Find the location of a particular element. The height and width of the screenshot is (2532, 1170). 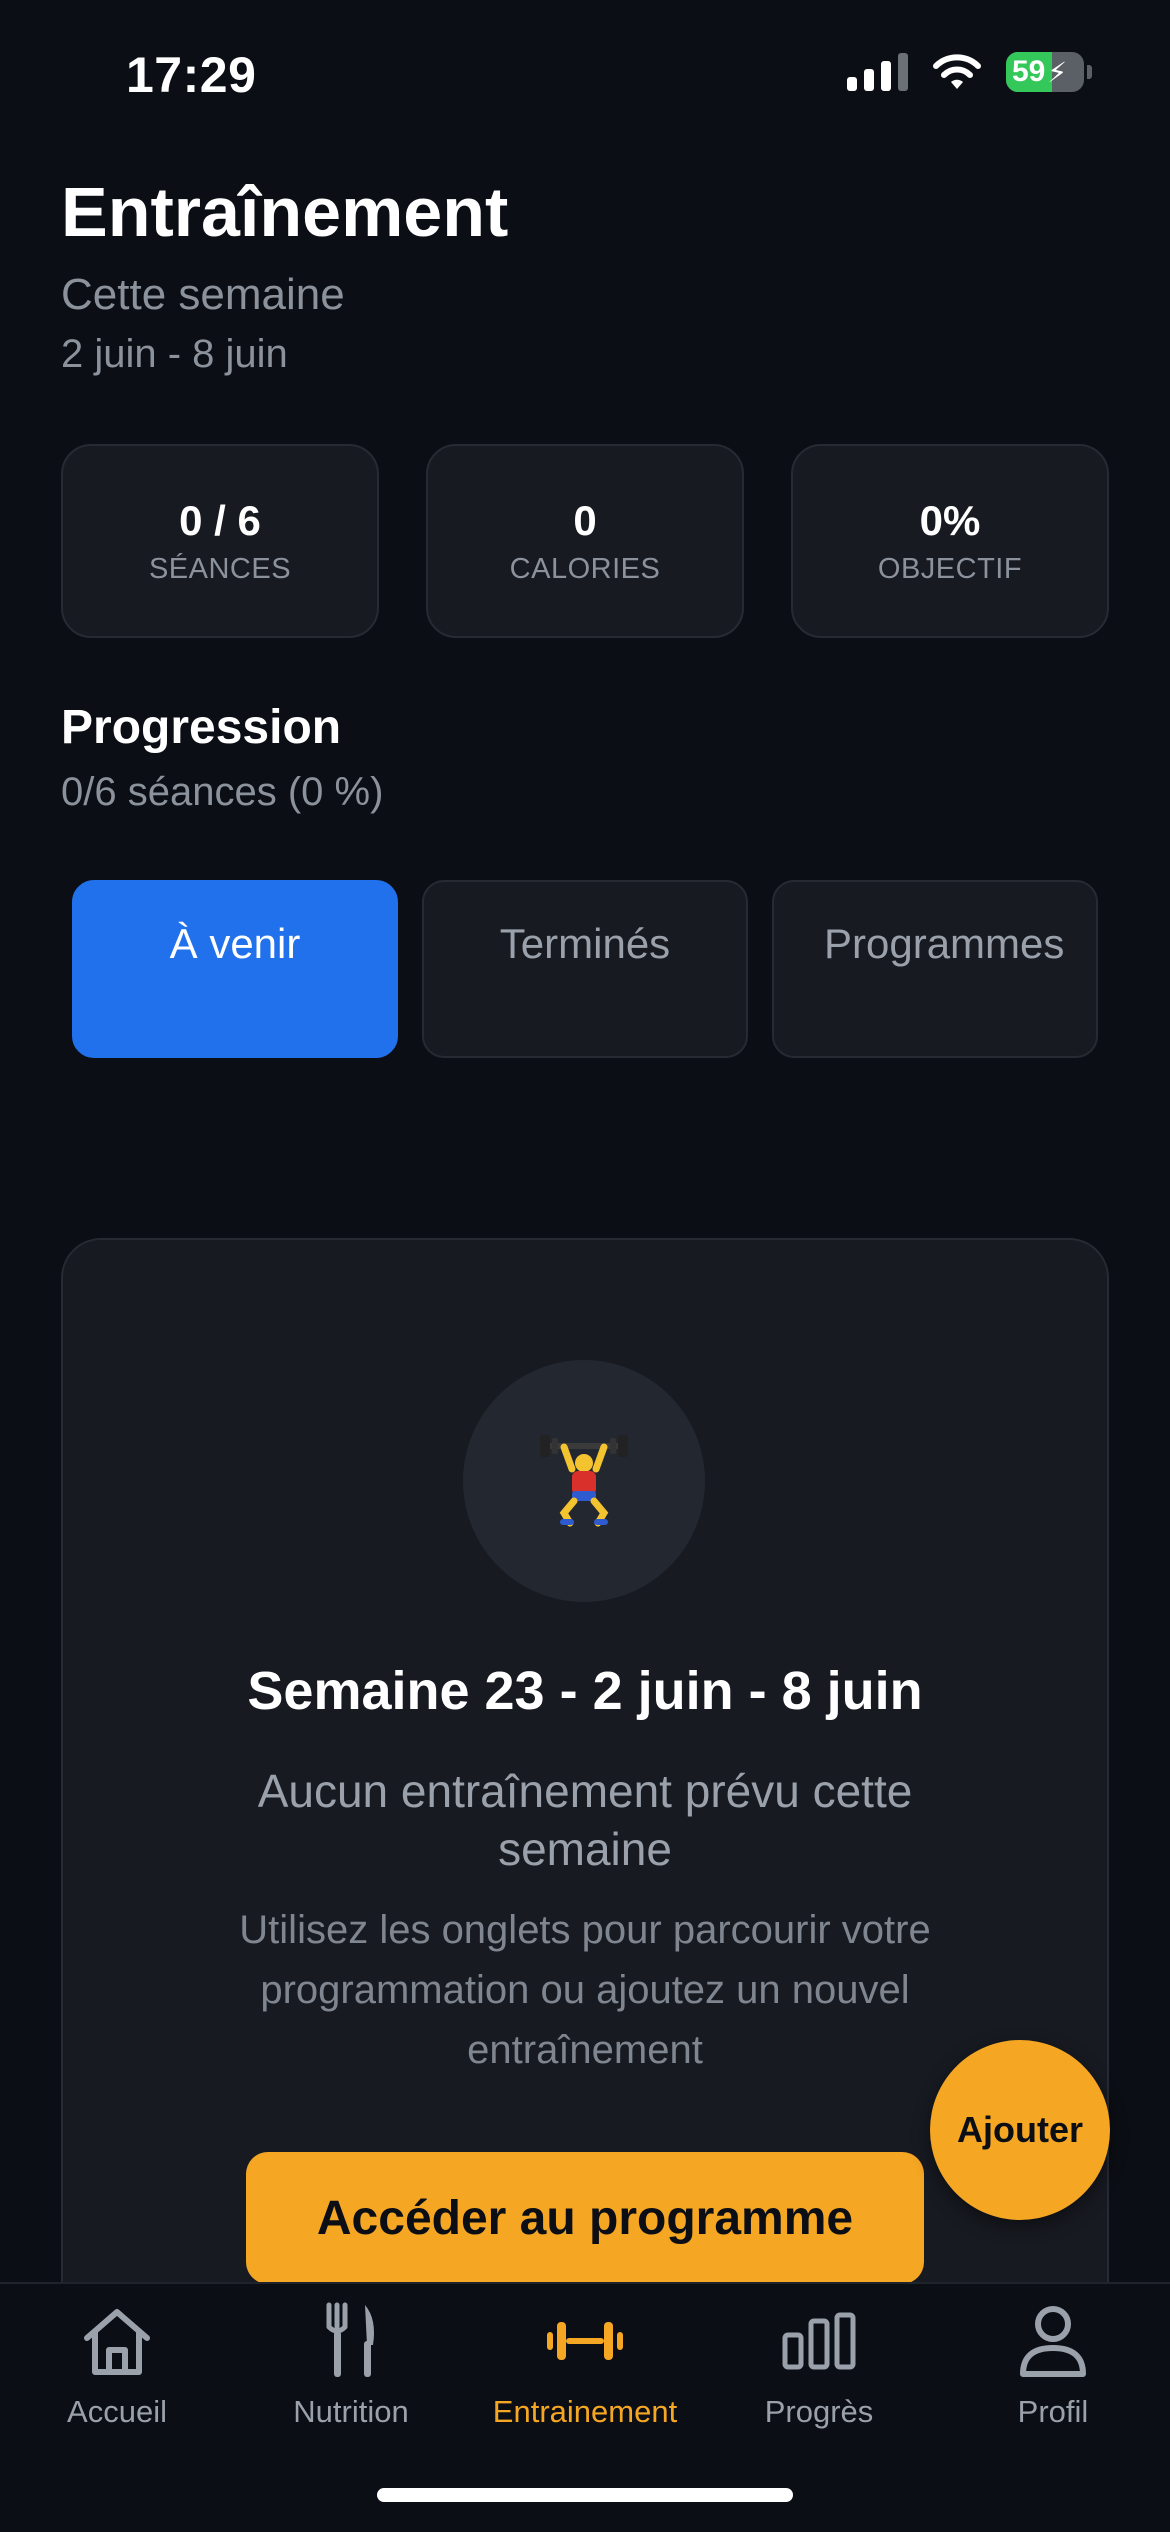

tab-upcoming: À venir is located at coordinates (235, 969).